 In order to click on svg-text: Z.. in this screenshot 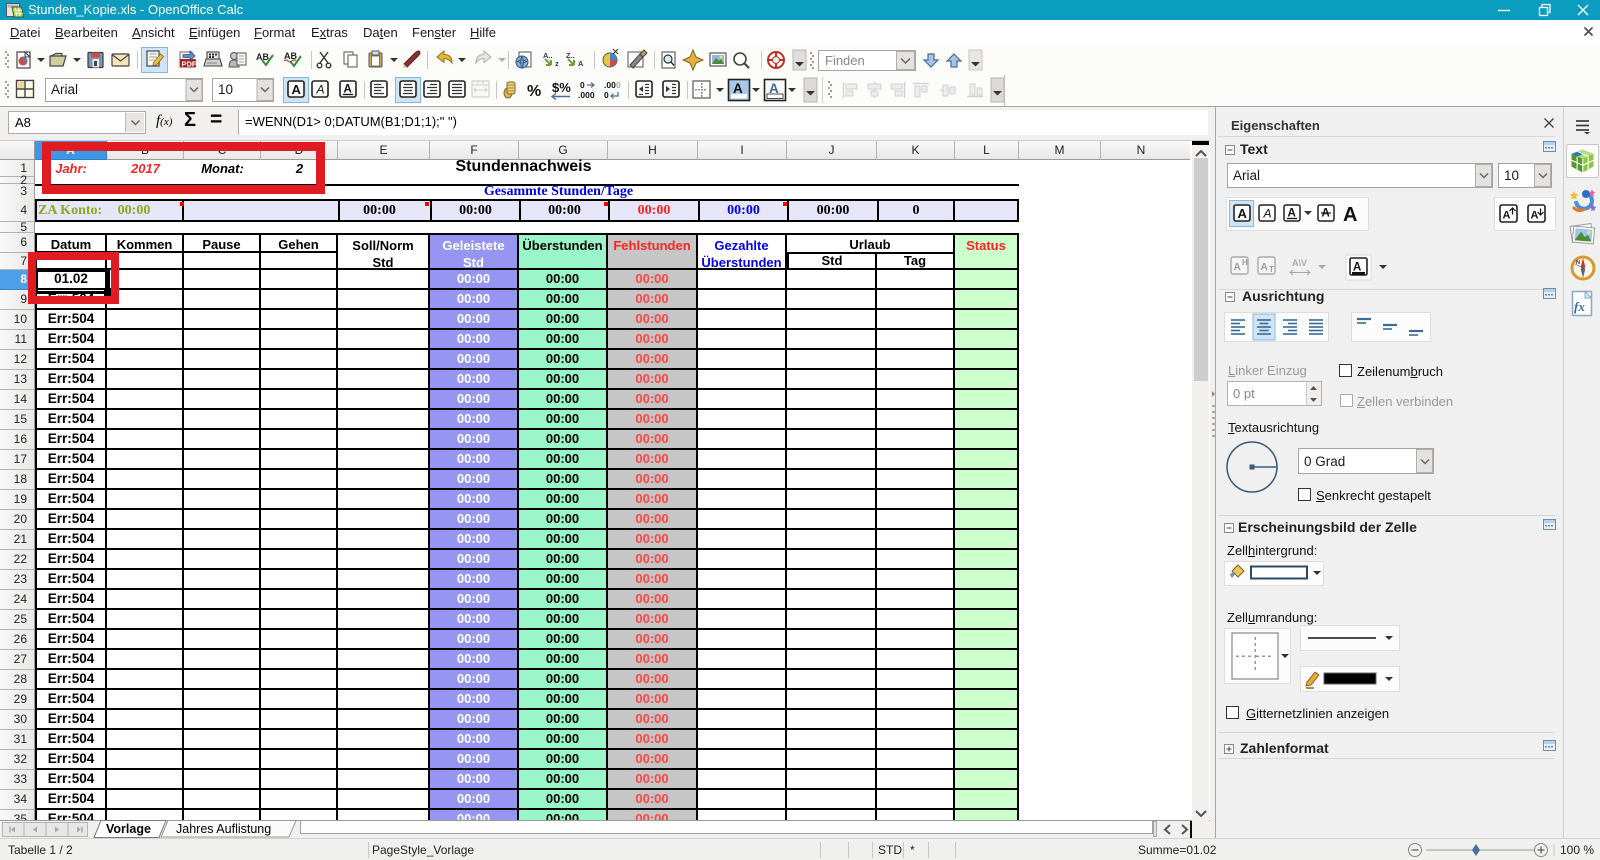, I will do `click(570, 55)`.